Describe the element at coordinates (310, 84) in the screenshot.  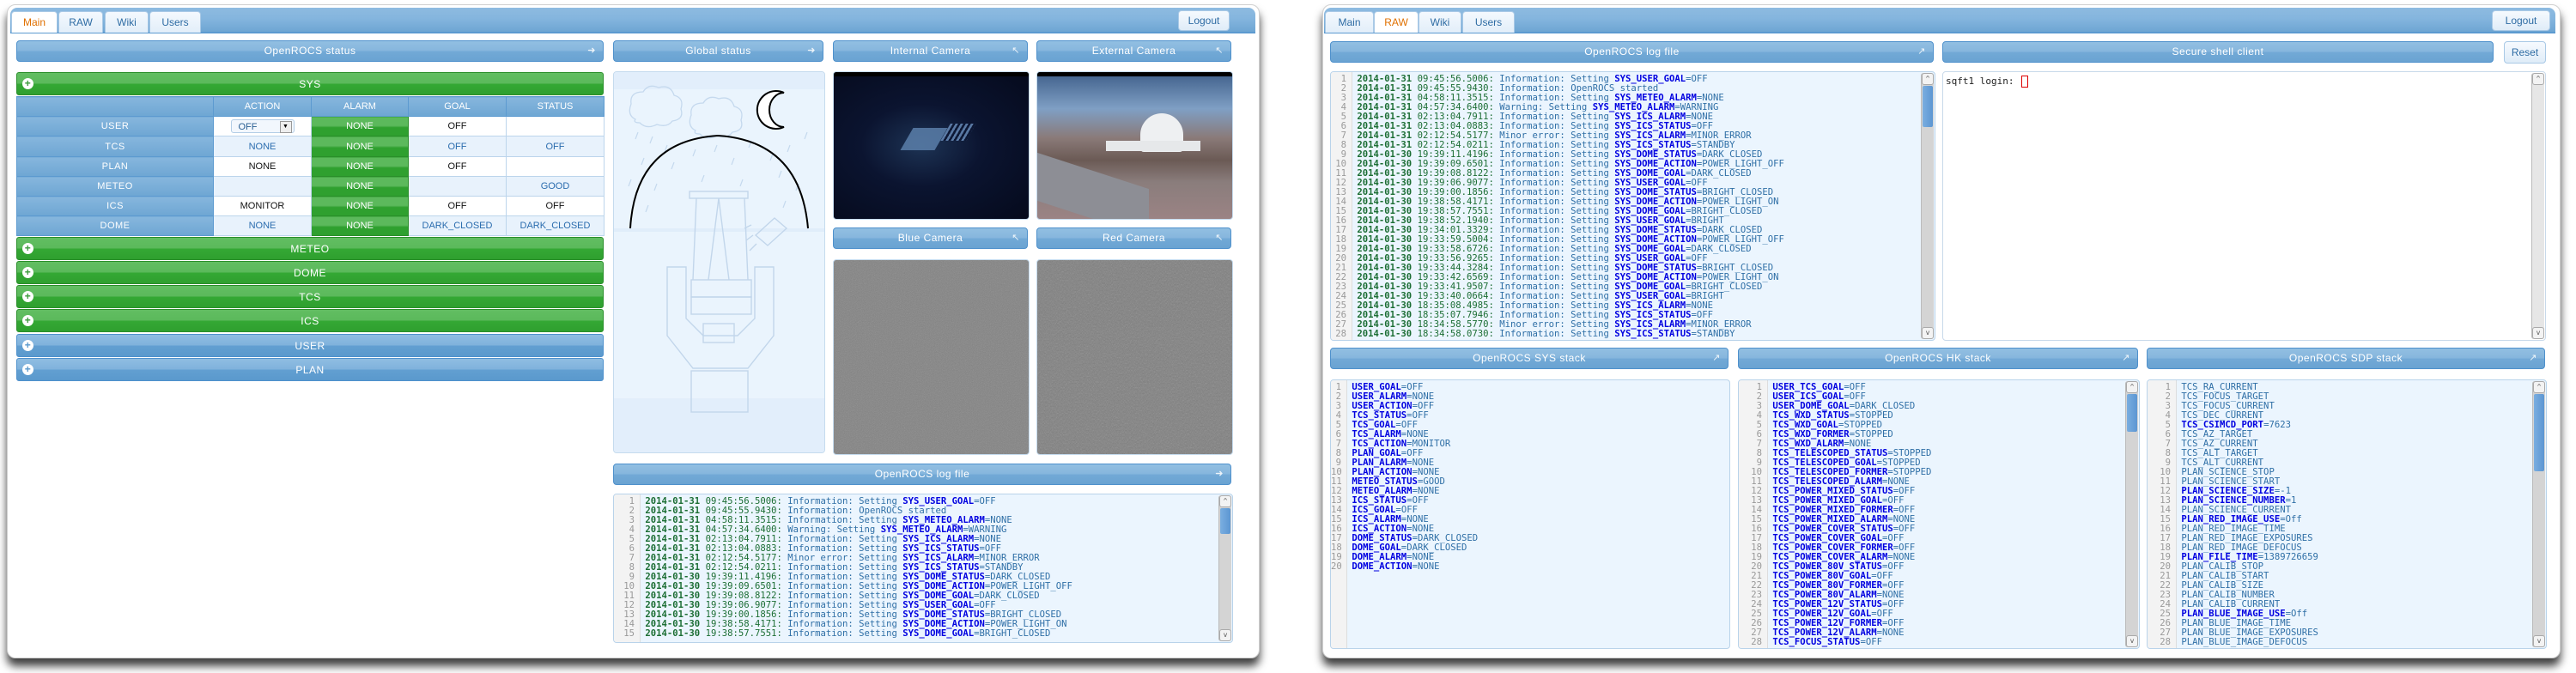
I see `section-sys: + SYS` at that location.